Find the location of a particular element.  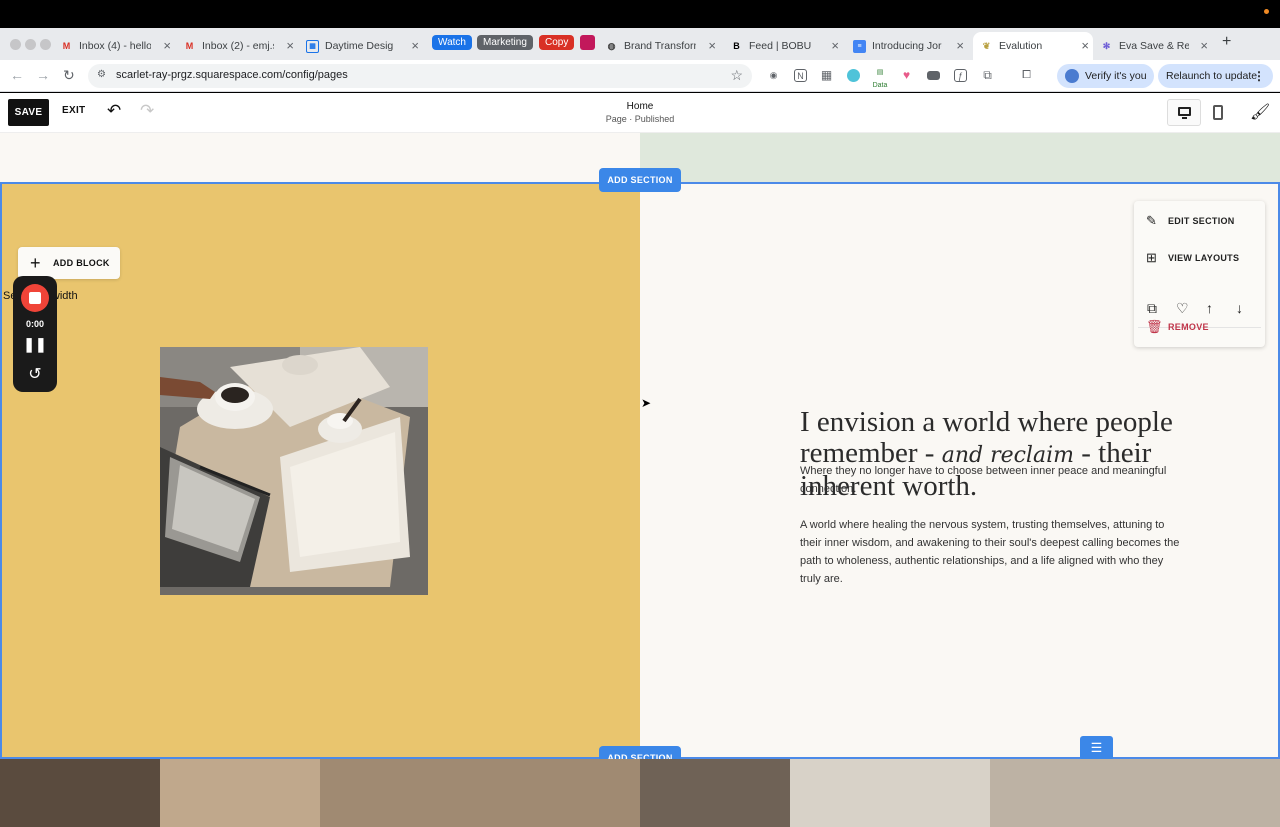

pencil-icon: ✎ is located at coordinates (1152, 220).